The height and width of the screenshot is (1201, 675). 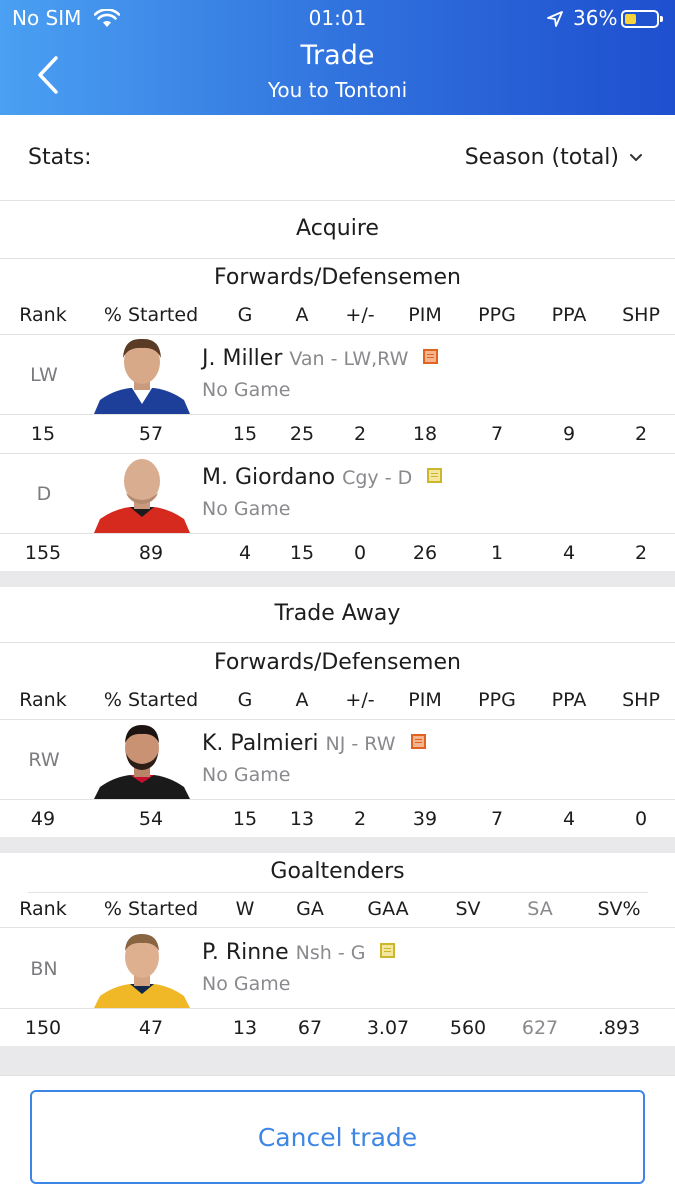 What do you see at coordinates (142, 759) in the screenshot?
I see `player-avatar-palmieri` at bounding box center [142, 759].